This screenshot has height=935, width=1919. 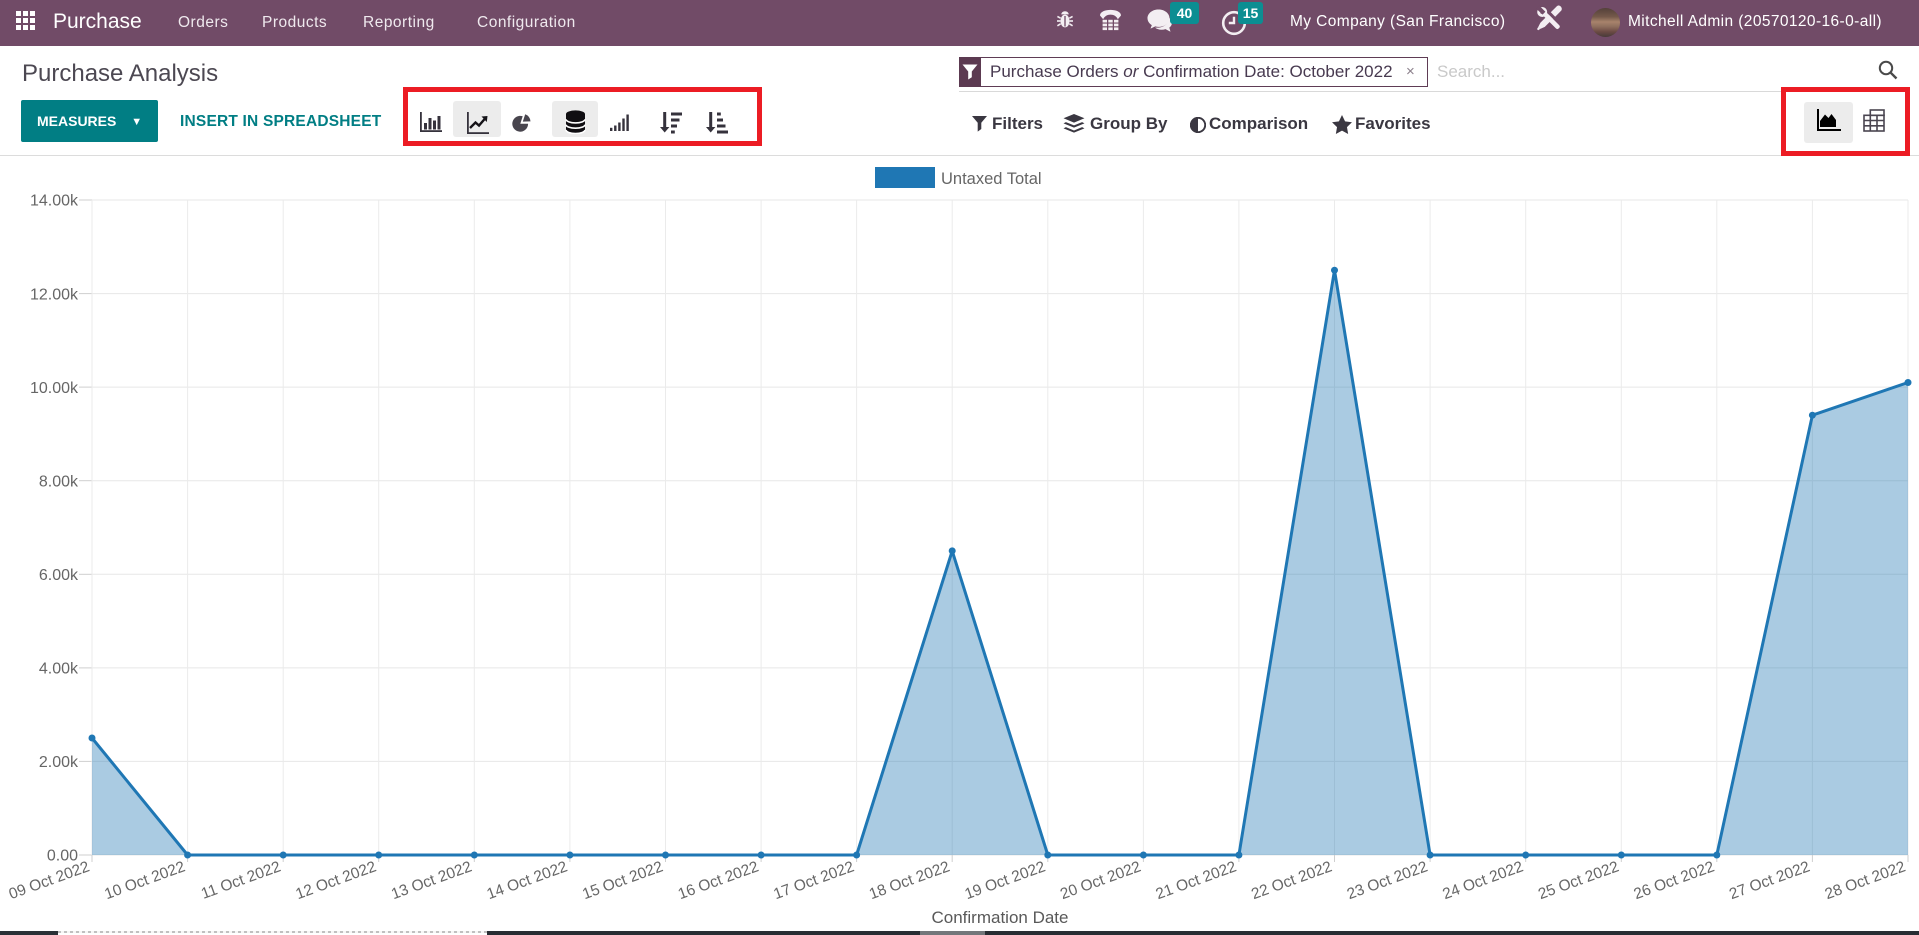 What do you see at coordinates (59, 575) in the screenshot?
I see `svg-text: 6.00k` at bounding box center [59, 575].